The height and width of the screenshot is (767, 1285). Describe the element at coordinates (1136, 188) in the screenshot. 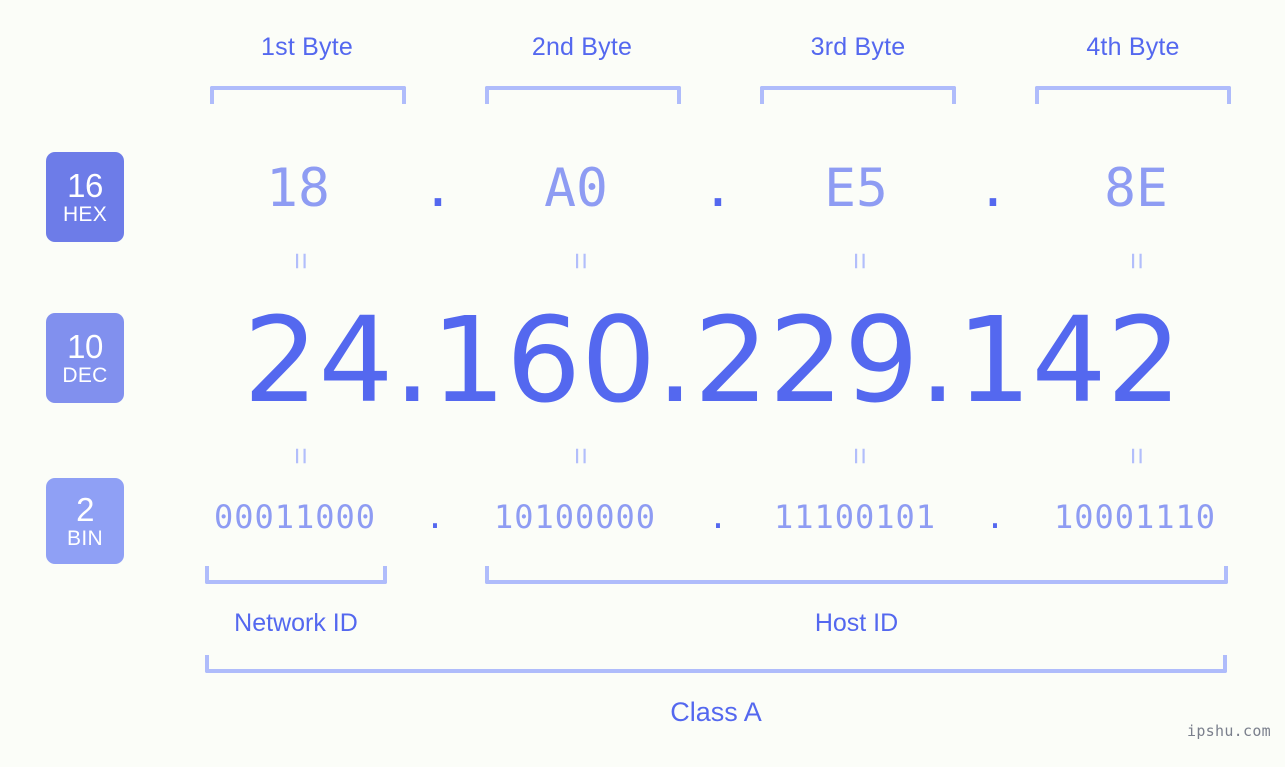

I see `hex-octet-4: 8E` at that location.